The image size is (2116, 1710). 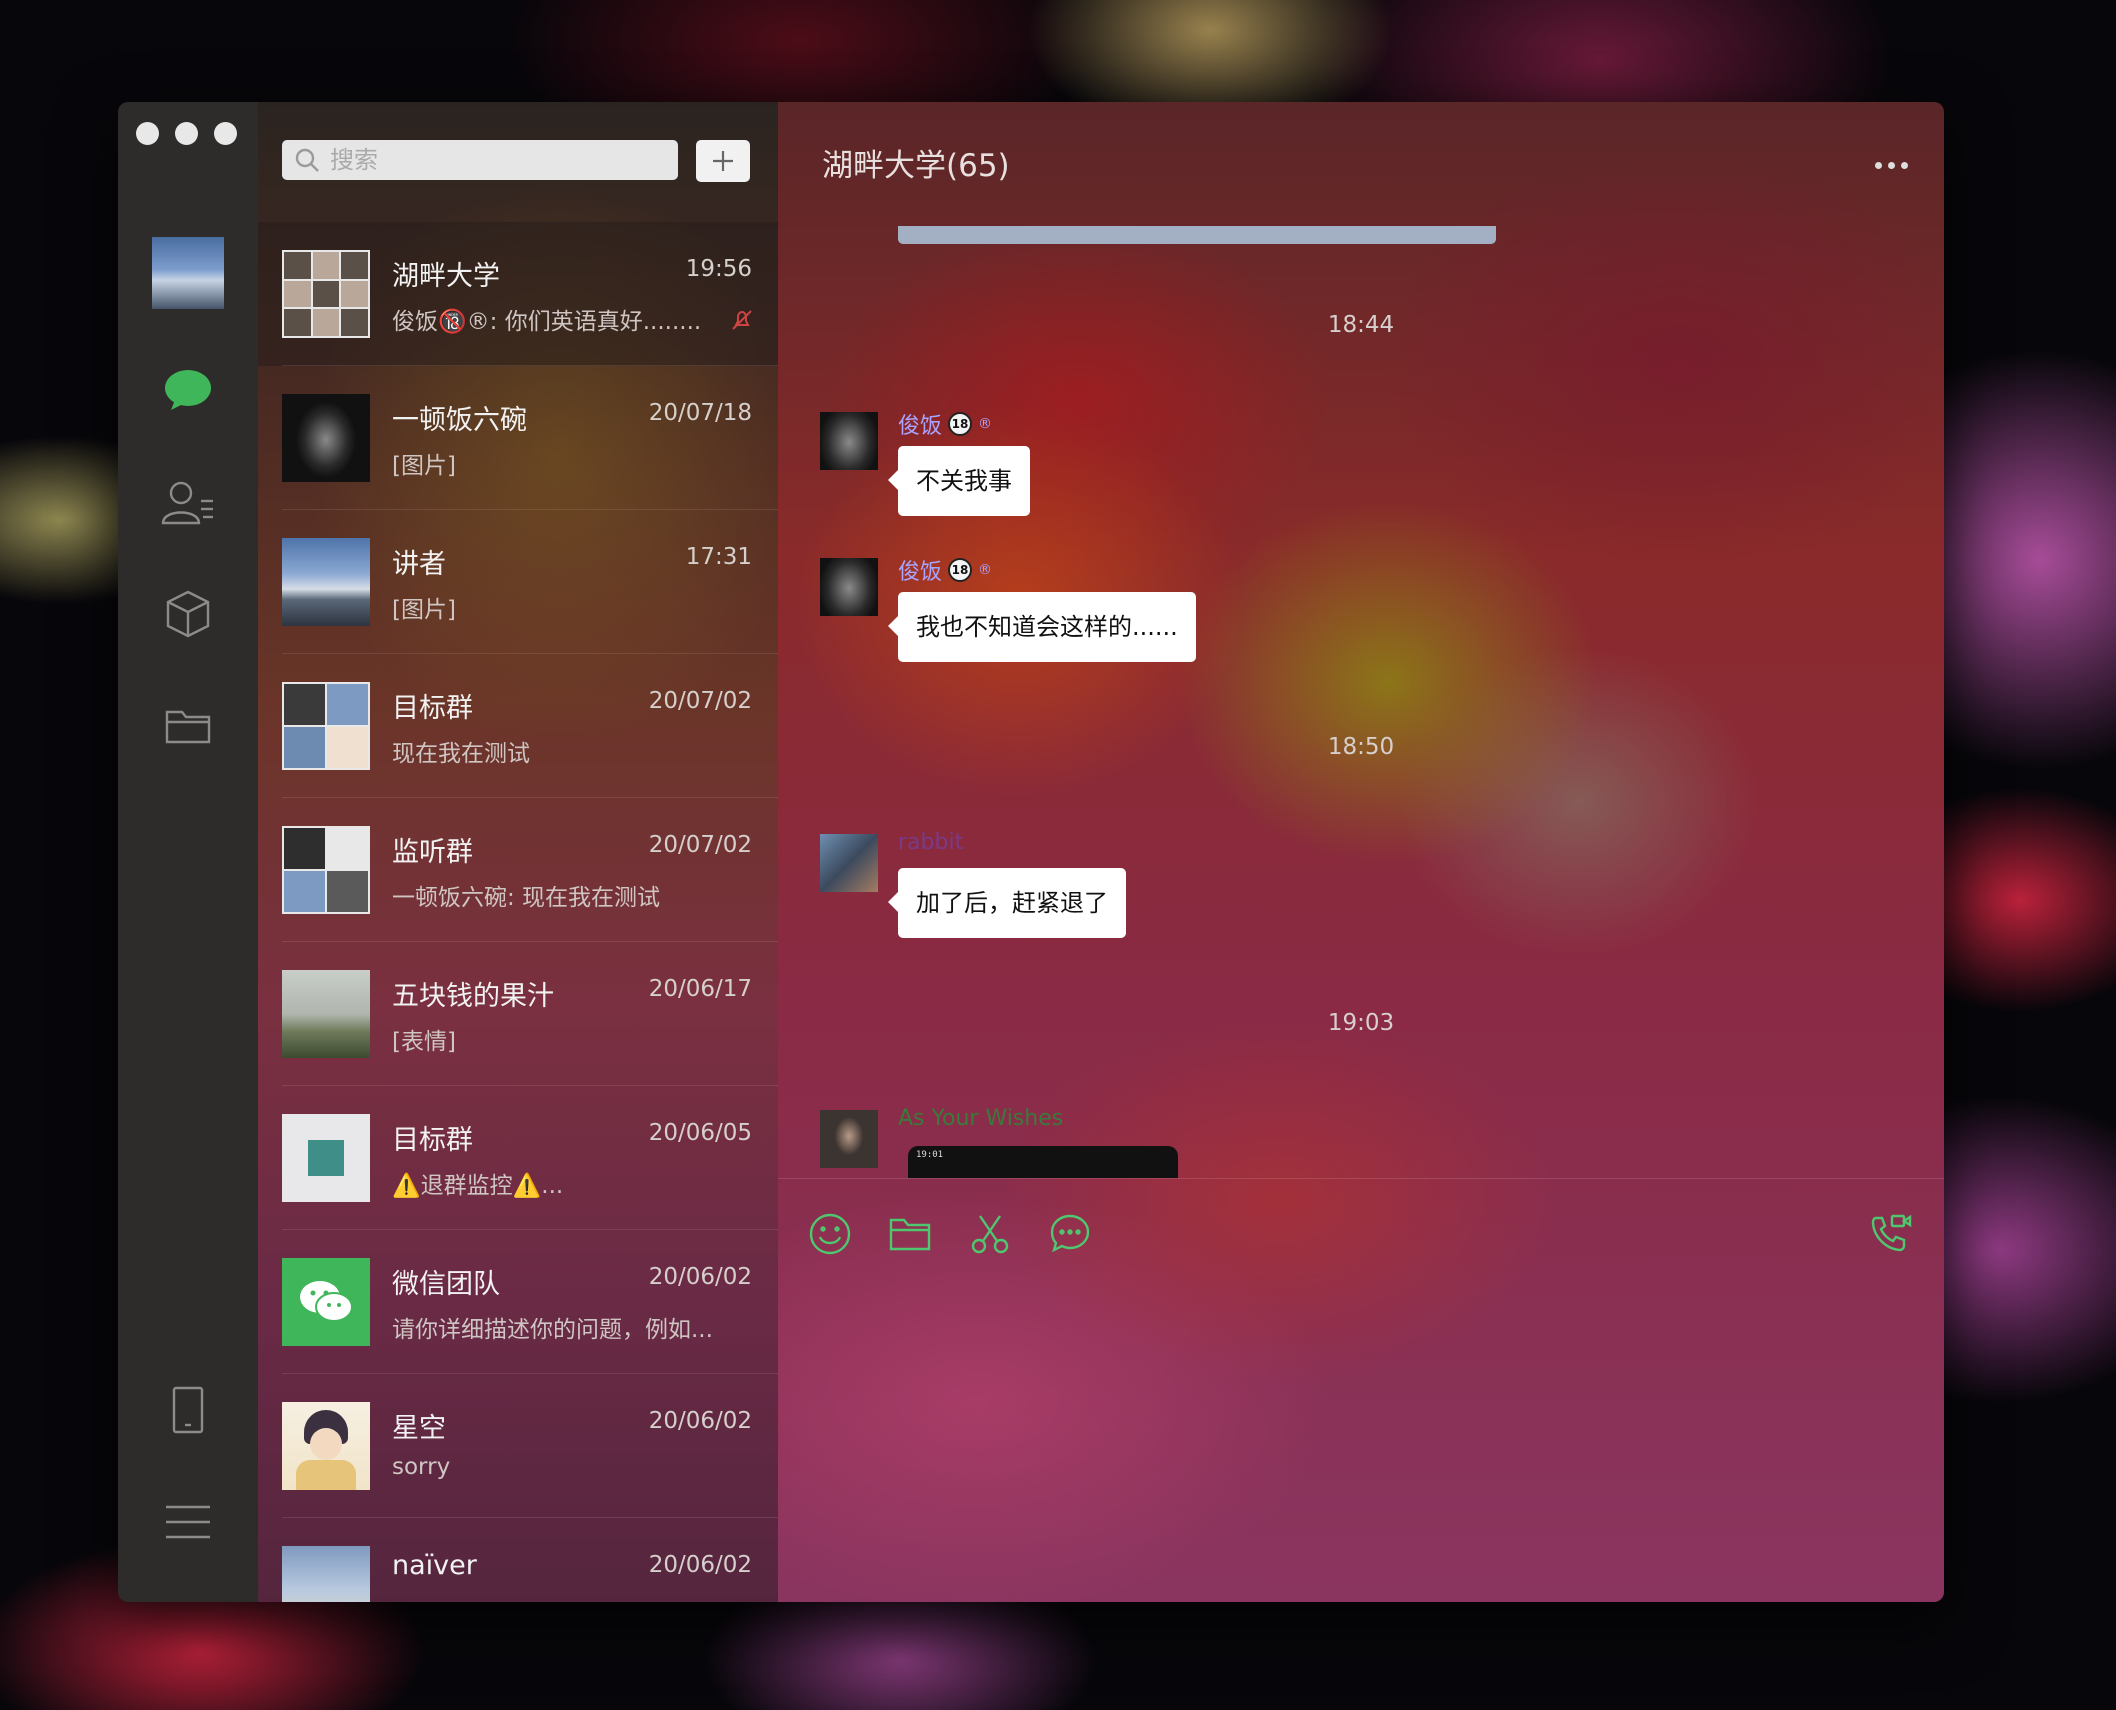 I want to click on chat-preview: [表情], so click(x=424, y=1042).